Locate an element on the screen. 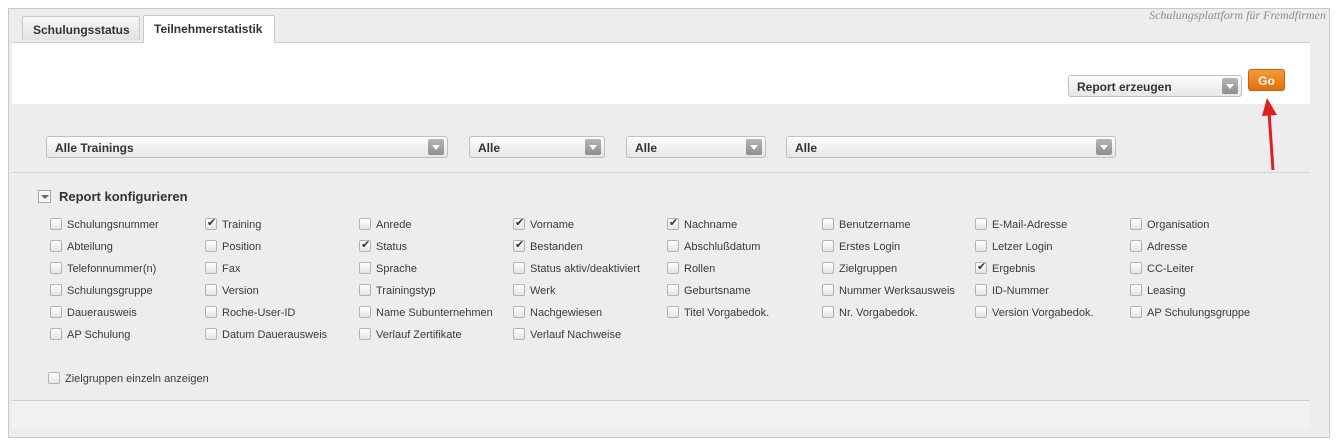 This screenshot has width=1338, height=446. report-option-checkbox: Version is located at coordinates (232, 292).